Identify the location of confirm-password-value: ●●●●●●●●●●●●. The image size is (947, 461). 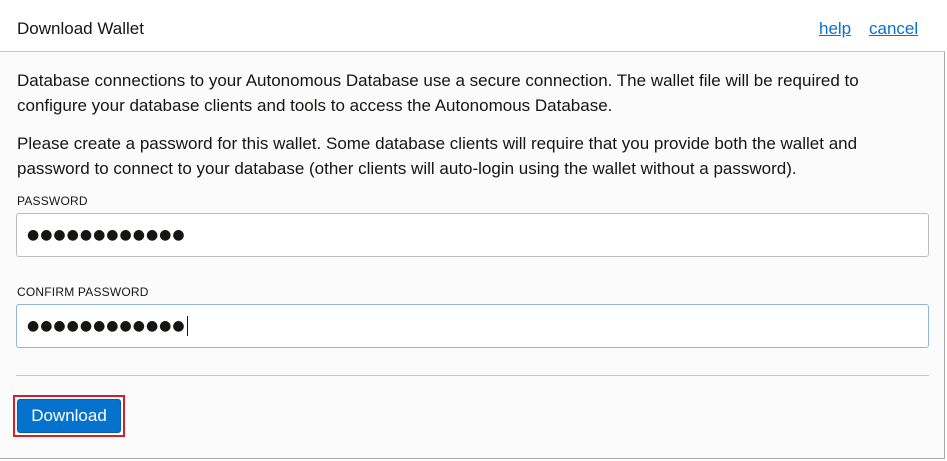
(106, 326).